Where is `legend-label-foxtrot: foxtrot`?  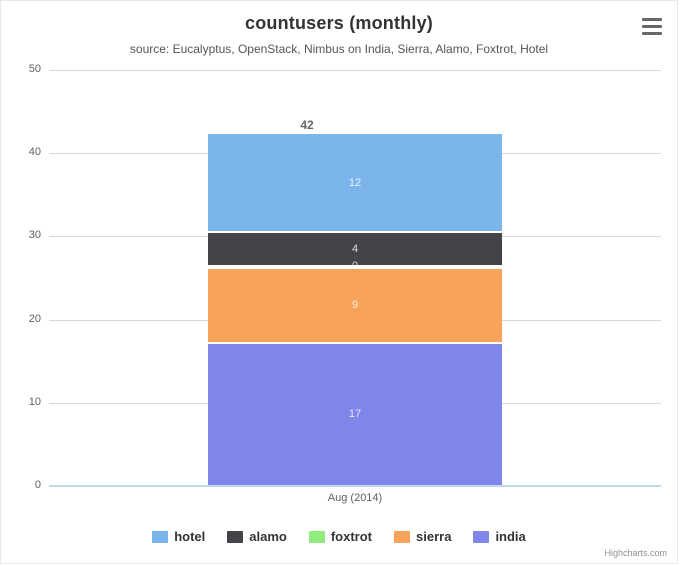 legend-label-foxtrot: foxtrot is located at coordinates (351, 536).